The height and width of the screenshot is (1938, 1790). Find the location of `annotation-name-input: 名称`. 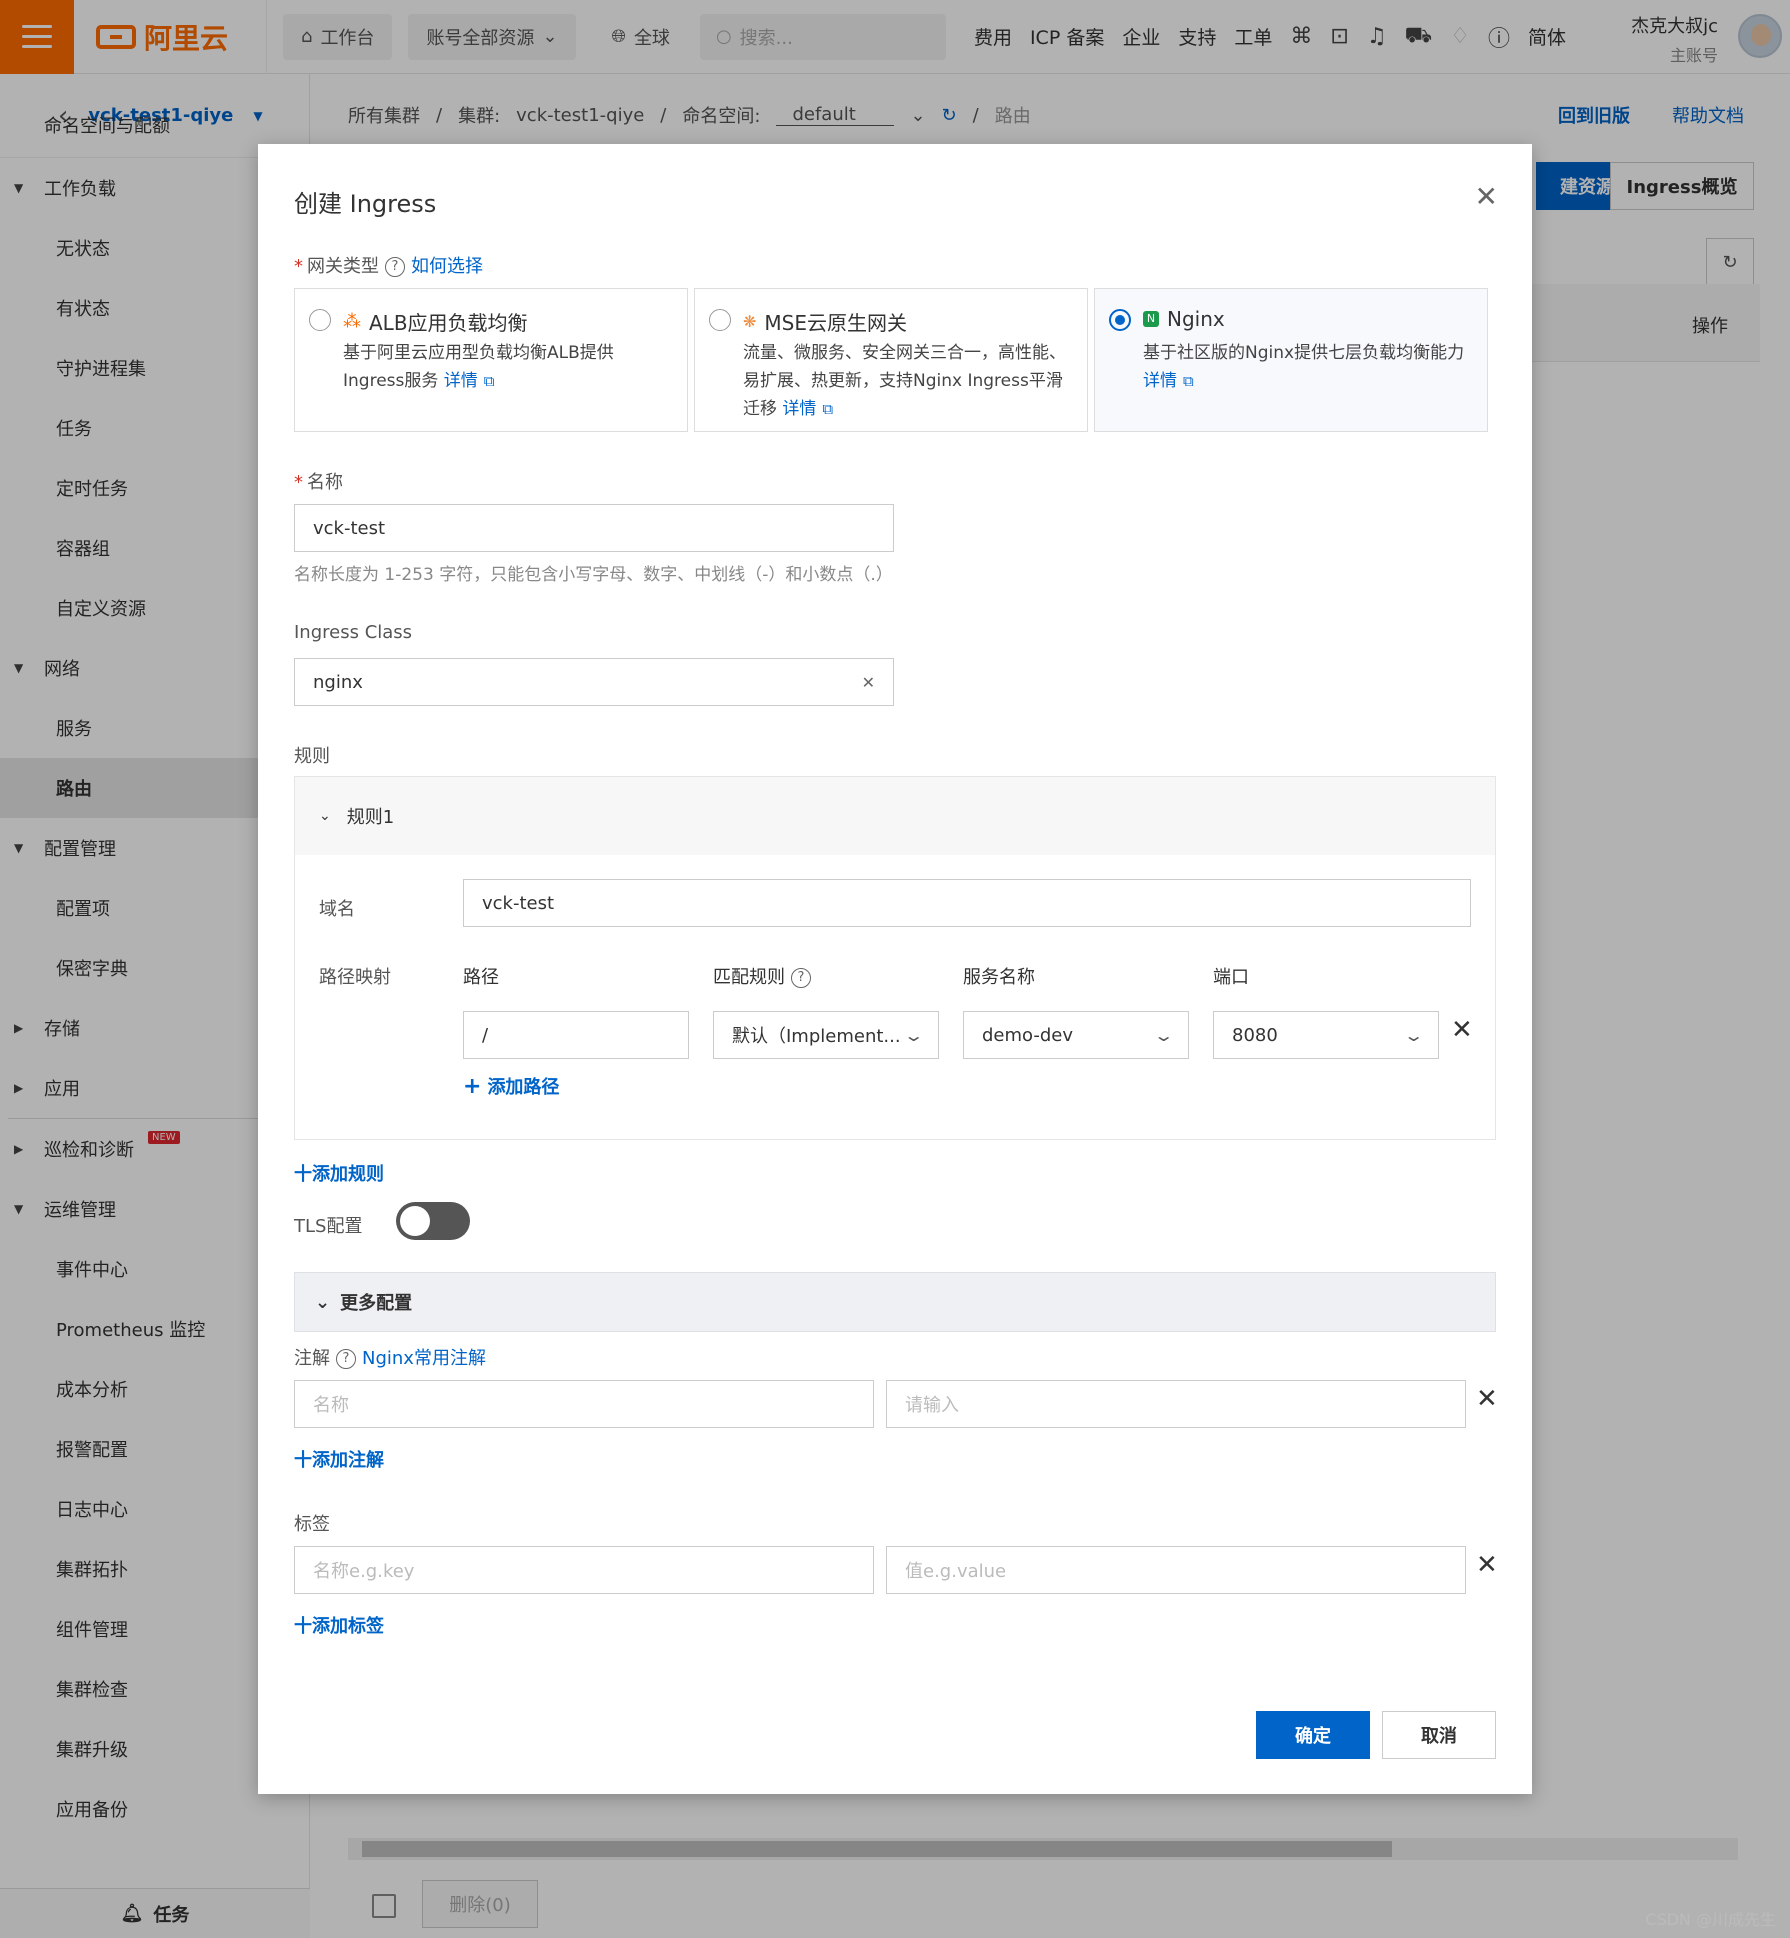

annotation-name-input: 名称 is located at coordinates (584, 1404).